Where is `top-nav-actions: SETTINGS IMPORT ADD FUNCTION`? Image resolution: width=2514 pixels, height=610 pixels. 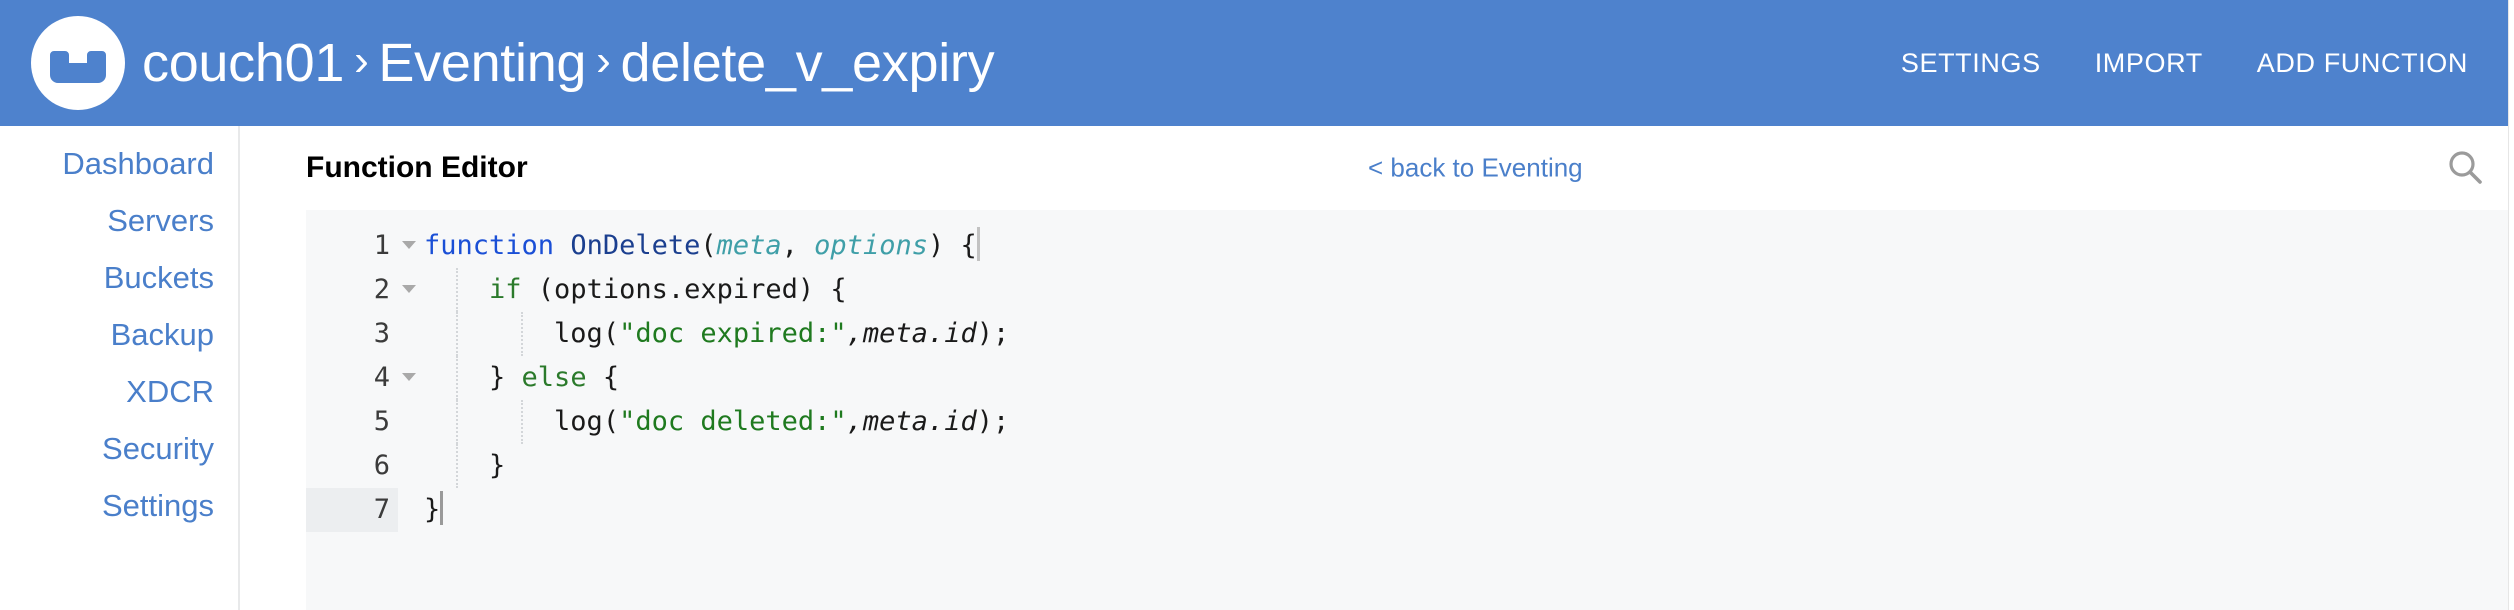 top-nav-actions: SETTINGS IMPORT ADD FUNCTION is located at coordinates (2192, 63).